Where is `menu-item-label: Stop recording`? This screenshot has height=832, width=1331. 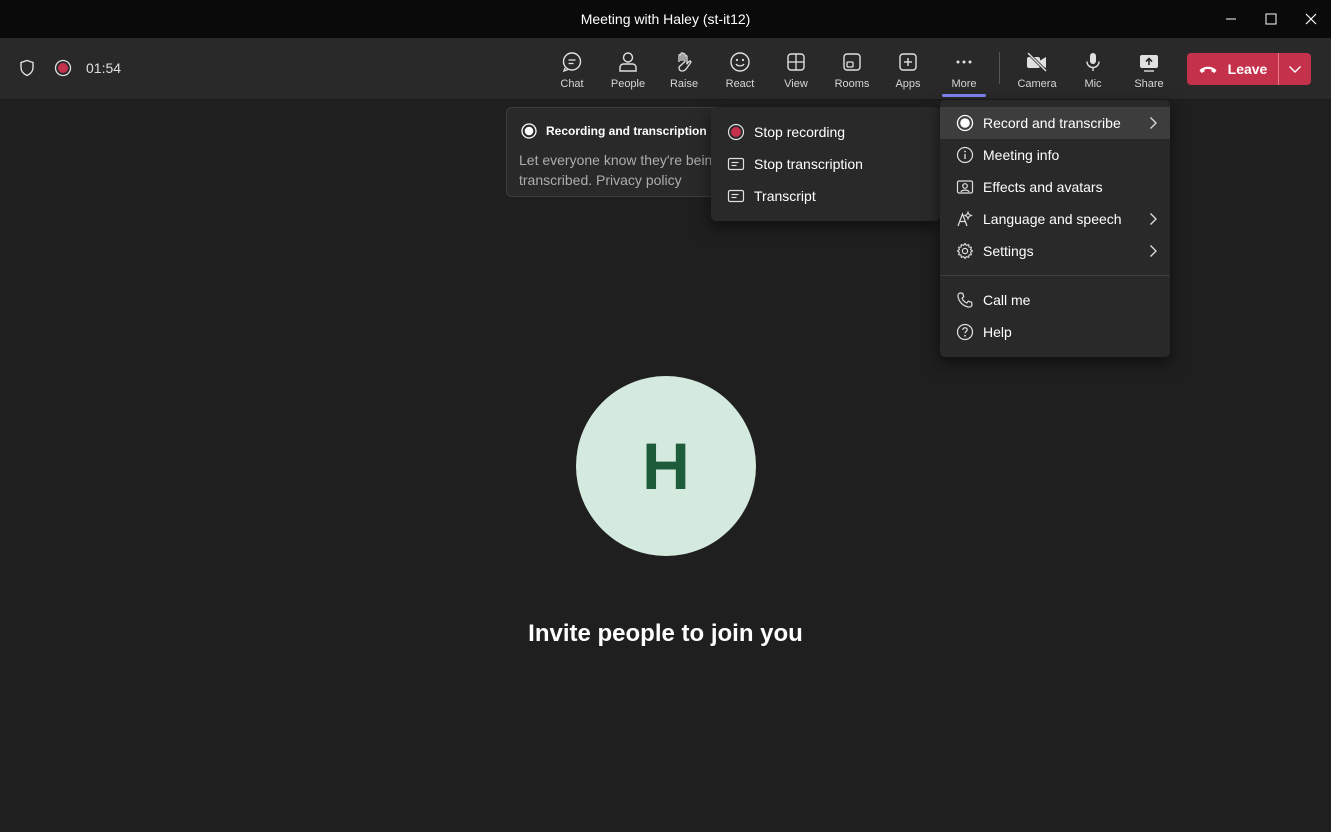
menu-item-label: Stop recording is located at coordinates (800, 132).